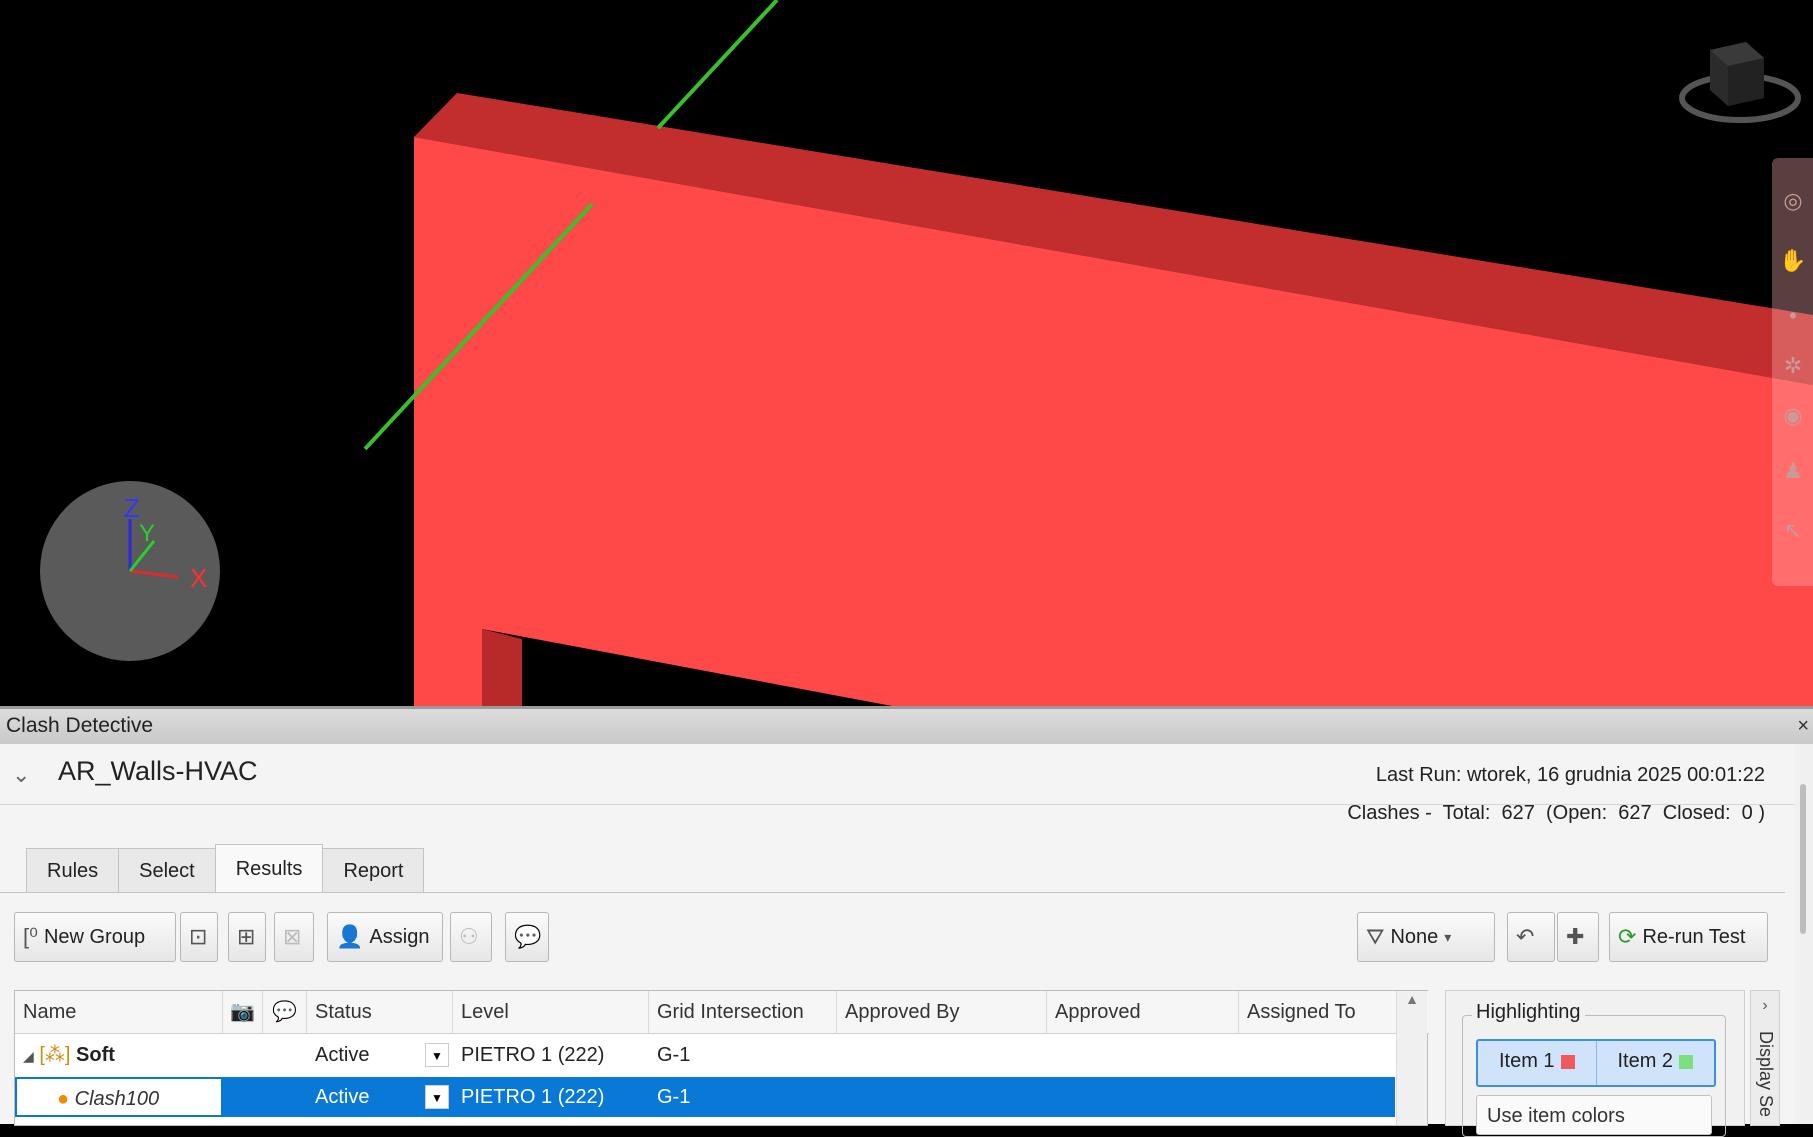 Image resolution: width=1813 pixels, height=1137 pixels. I want to click on reset-button: ↶, so click(1531, 937).